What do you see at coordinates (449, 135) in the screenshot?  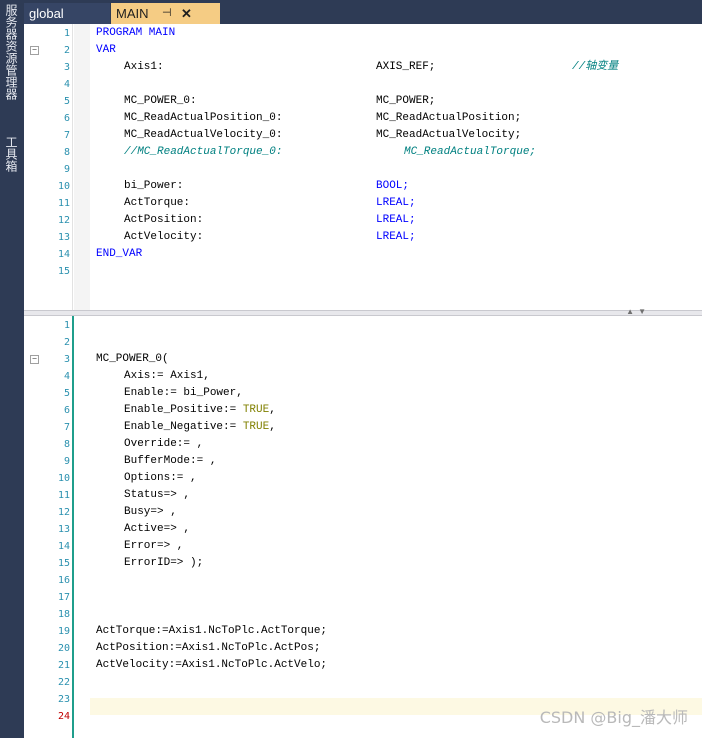 I see `variable-type: MC_ReadActualVelocity;` at bounding box center [449, 135].